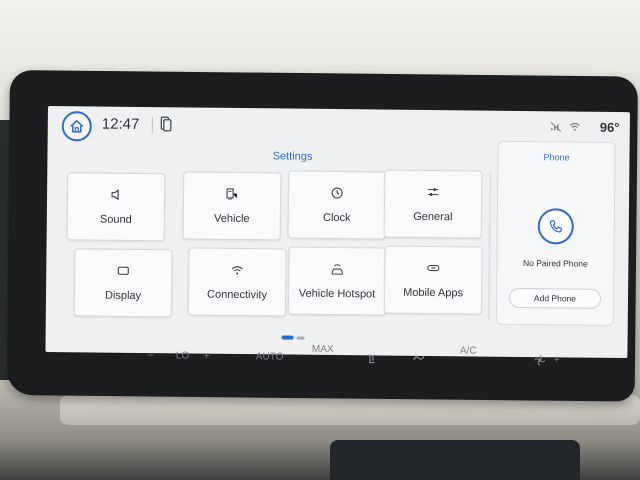  What do you see at coordinates (419, 359) in the screenshot?
I see `recirculation-icon` at bounding box center [419, 359].